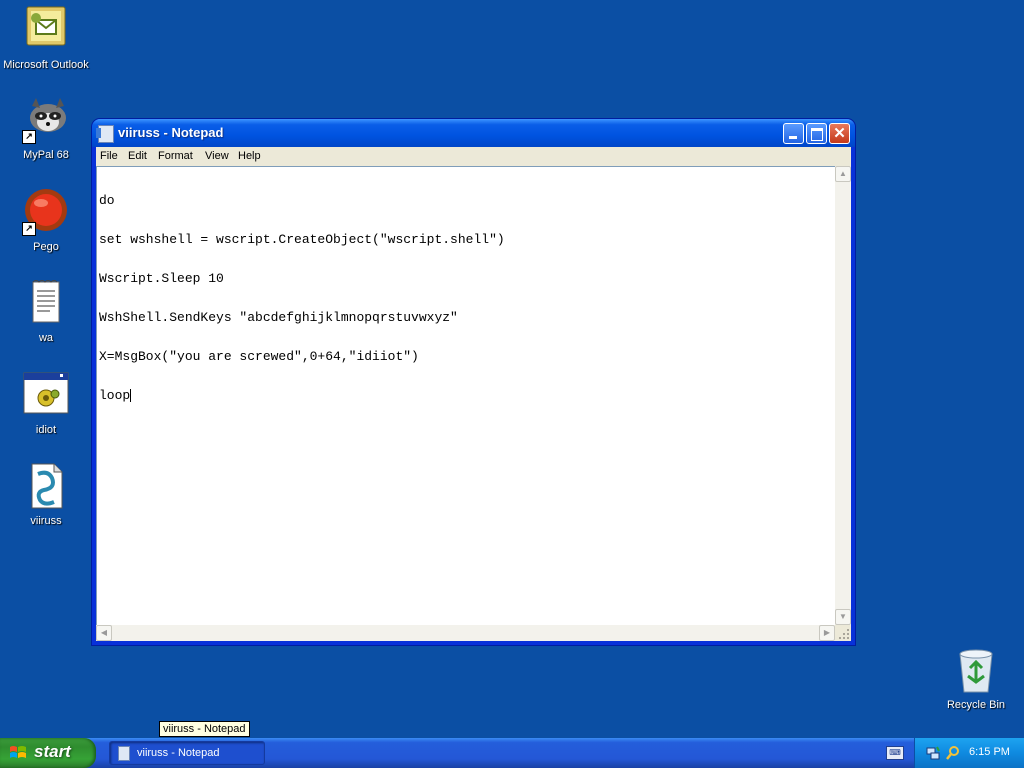 This screenshot has width=1024, height=768. What do you see at coordinates (512, 753) in the screenshot?
I see `taskbar: start viiruss - Notepad ⌨ 6:15 PM` at bounding box center [512, 753].